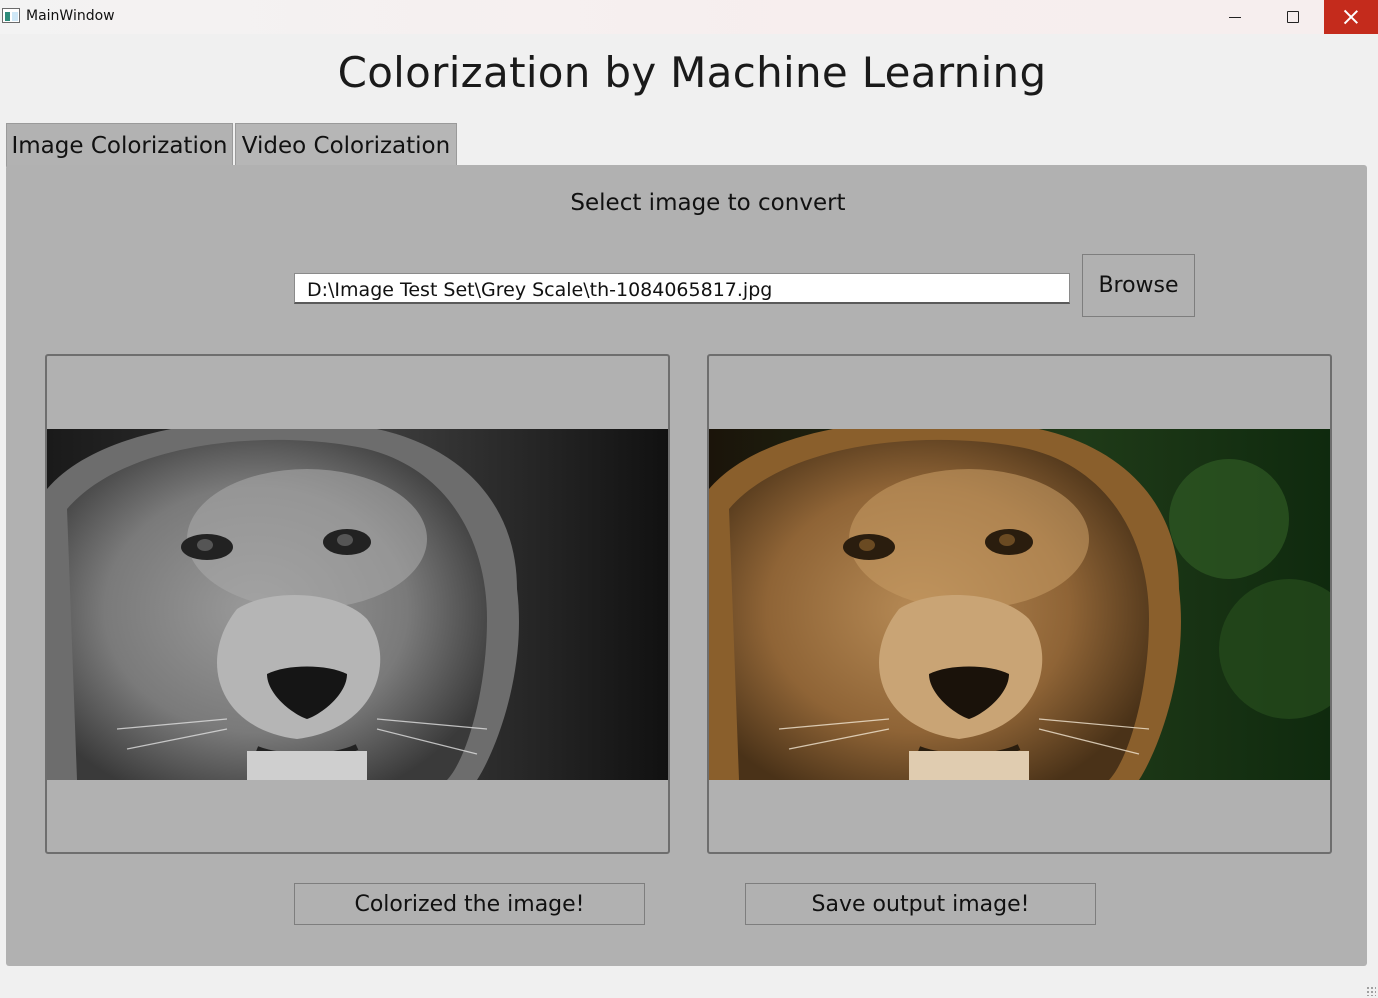  I want to click on title-bar: MainWindow, so click(689, 17).